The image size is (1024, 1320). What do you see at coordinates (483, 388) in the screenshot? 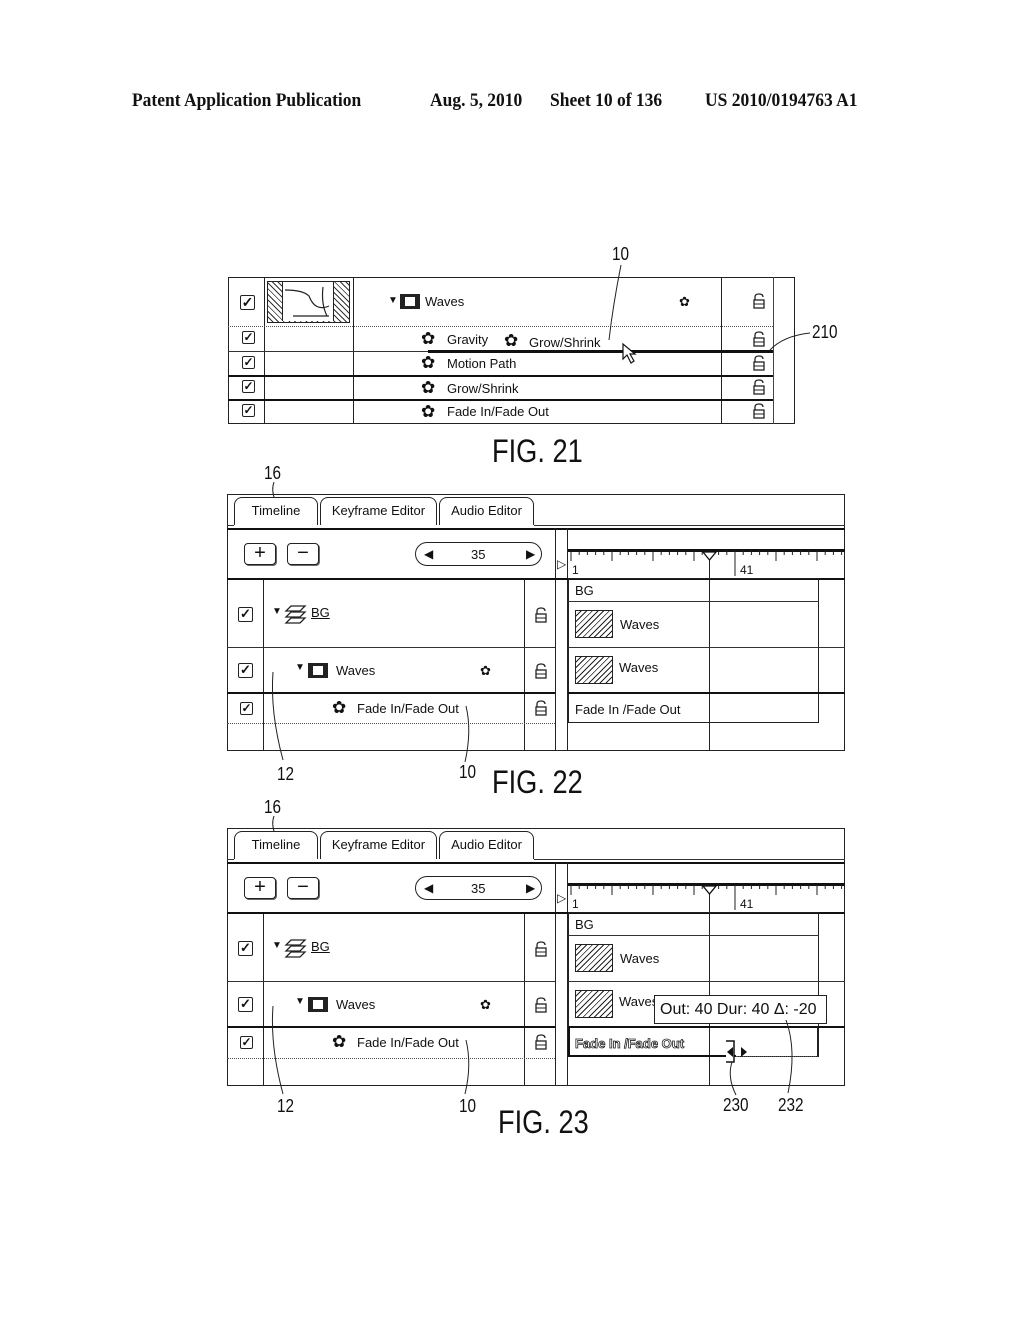
I see `behavior-label: Grow/Shrink` at bounding box center [483, 388].